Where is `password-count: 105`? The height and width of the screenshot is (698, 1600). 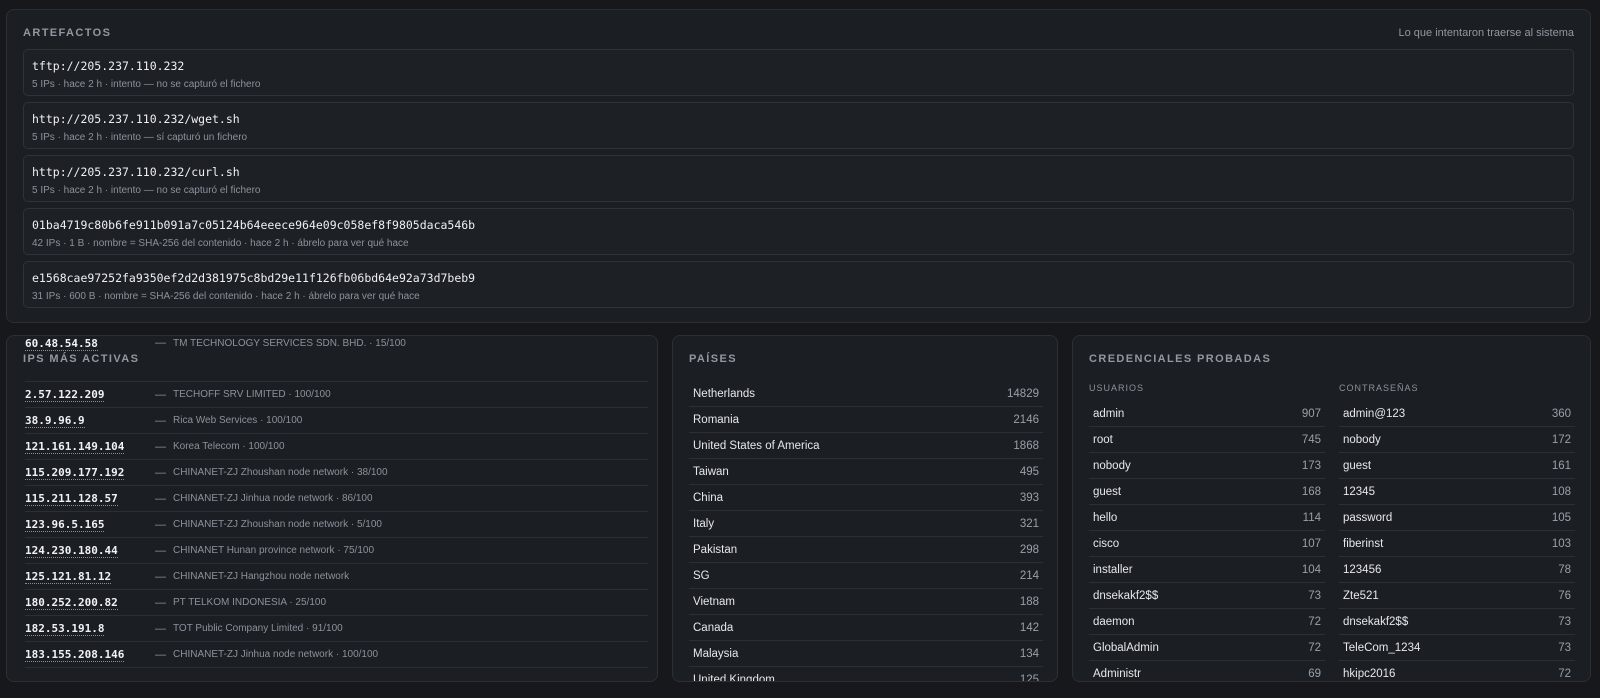
password-count: 105 is located at coordinates (1561, 517).